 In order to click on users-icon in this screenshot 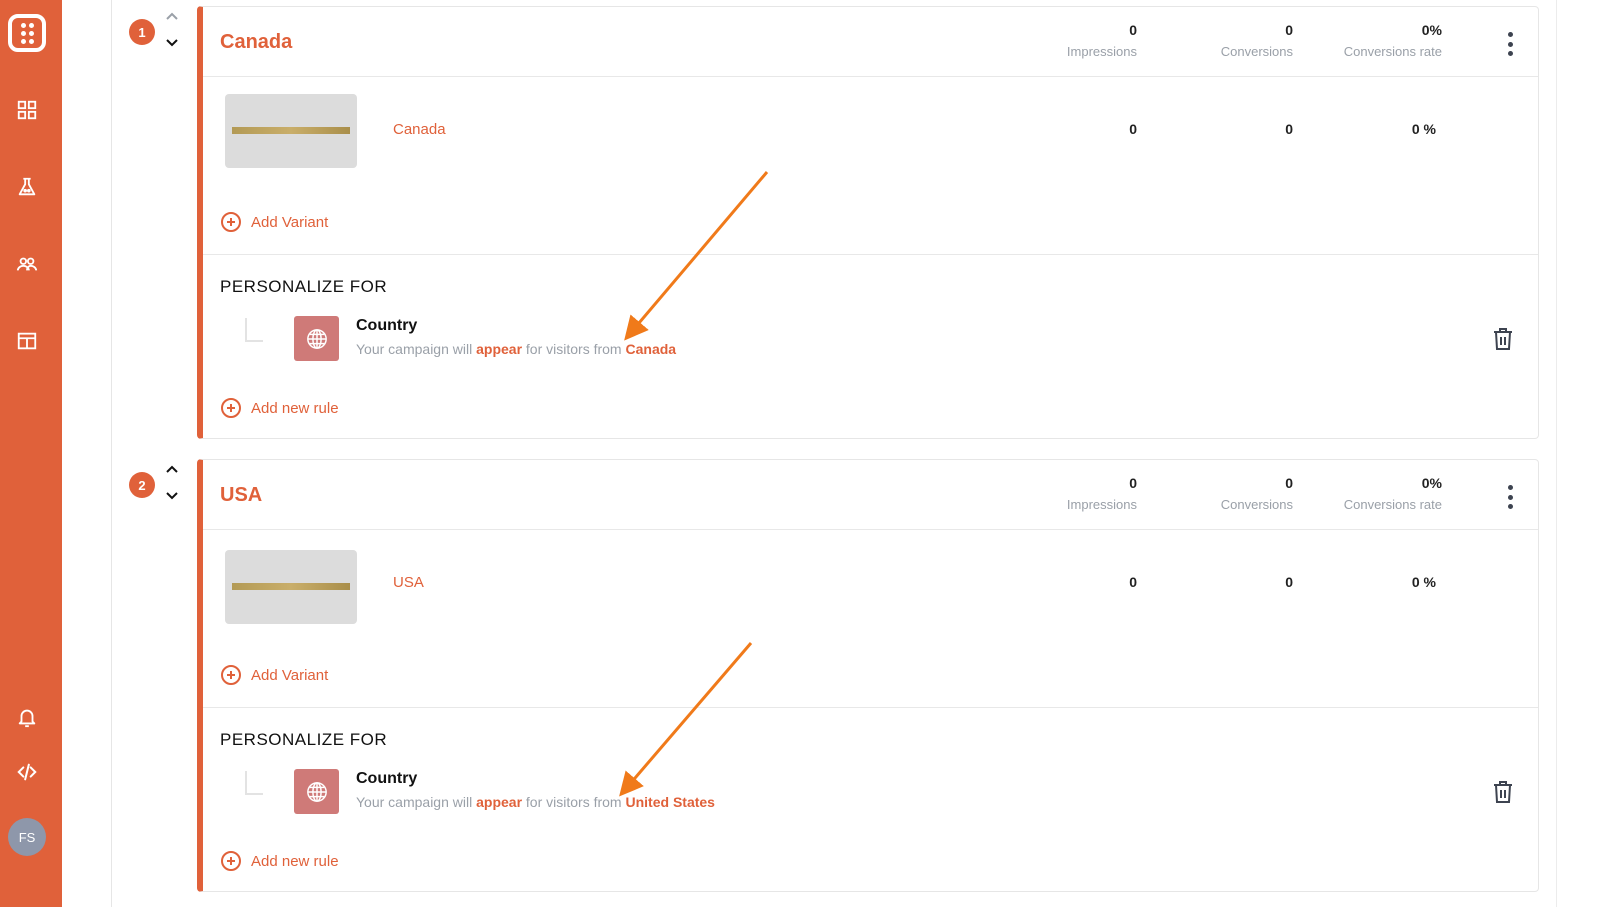, I will do `click(27, 264)`.